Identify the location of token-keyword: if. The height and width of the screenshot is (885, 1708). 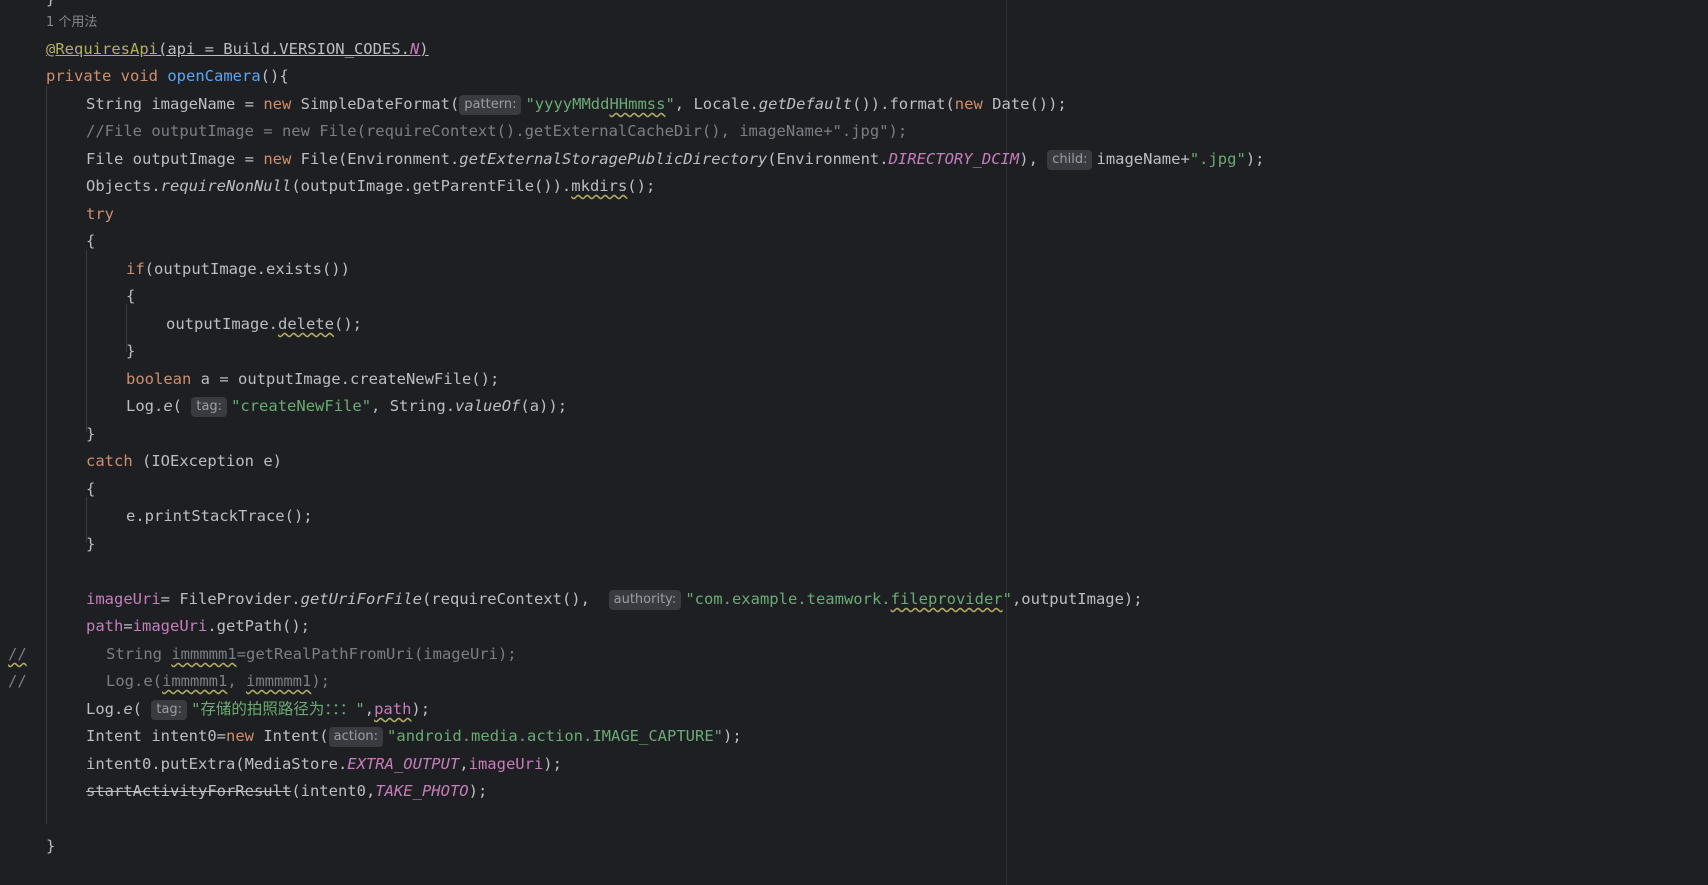
(135, 269).